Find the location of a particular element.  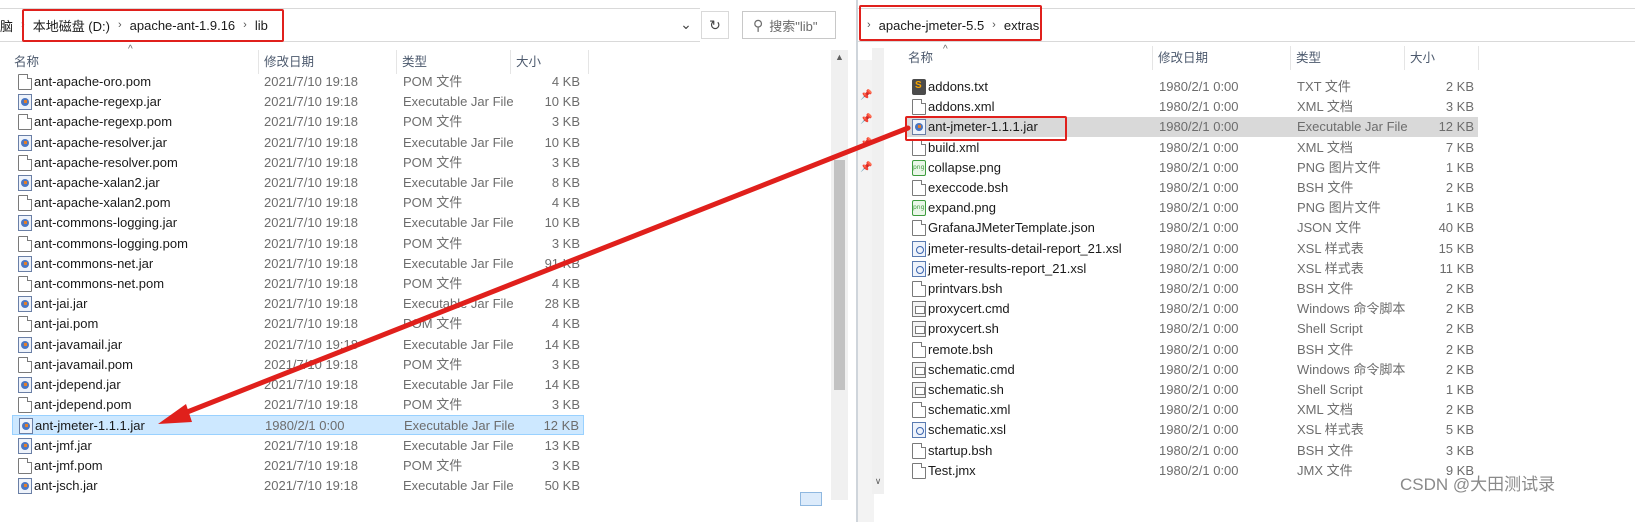

file-row: startup.bsh 1980/2/1 0:00 BSH 文件 3 KB is located at coordinates (1192, 451).